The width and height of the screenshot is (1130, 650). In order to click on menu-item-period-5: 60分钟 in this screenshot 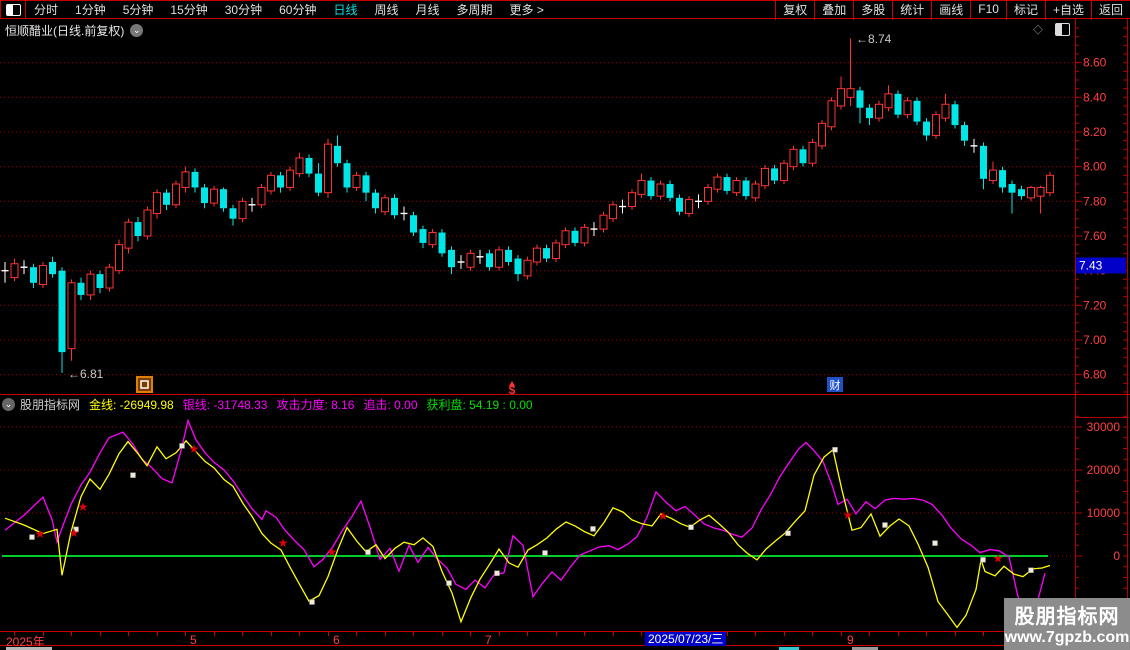, I will do `click(297, 9)`.